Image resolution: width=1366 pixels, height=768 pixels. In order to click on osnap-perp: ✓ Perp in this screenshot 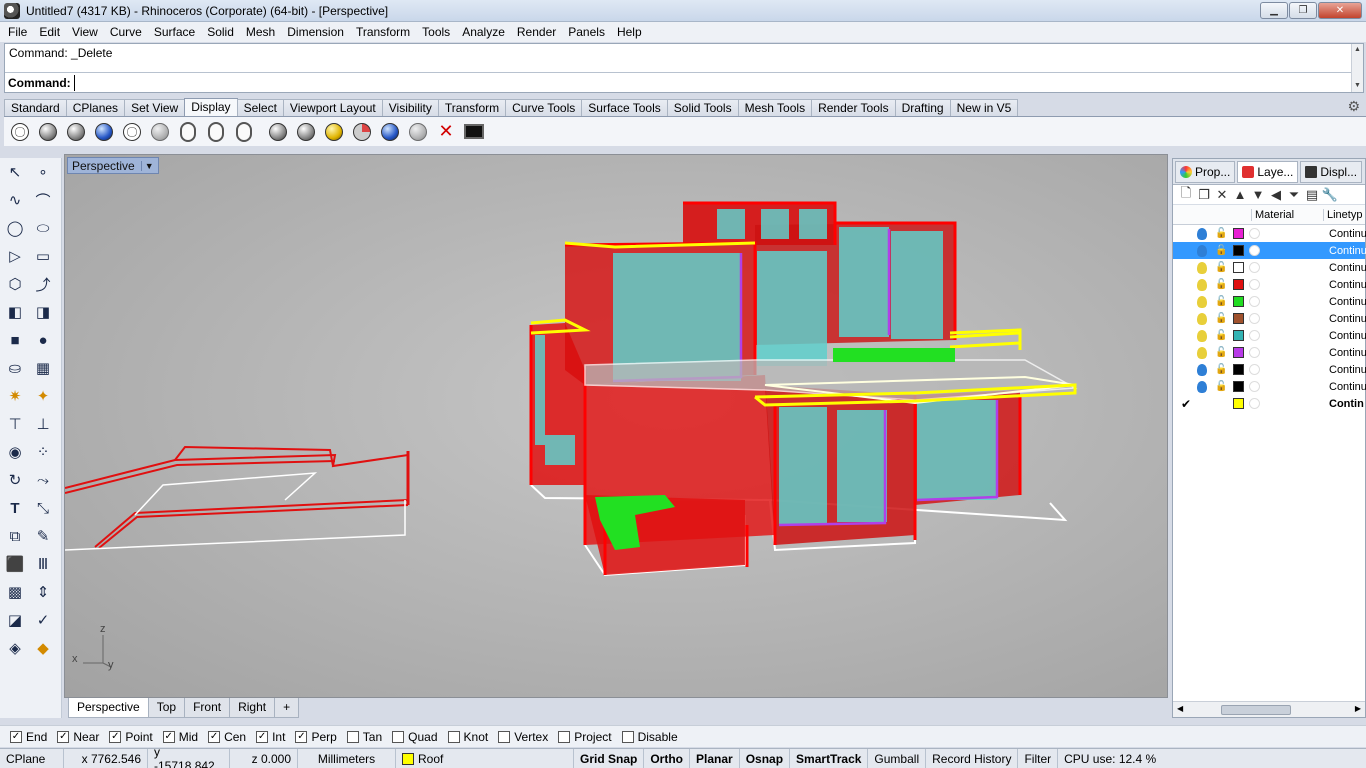, I will do `click(316, 737)`.